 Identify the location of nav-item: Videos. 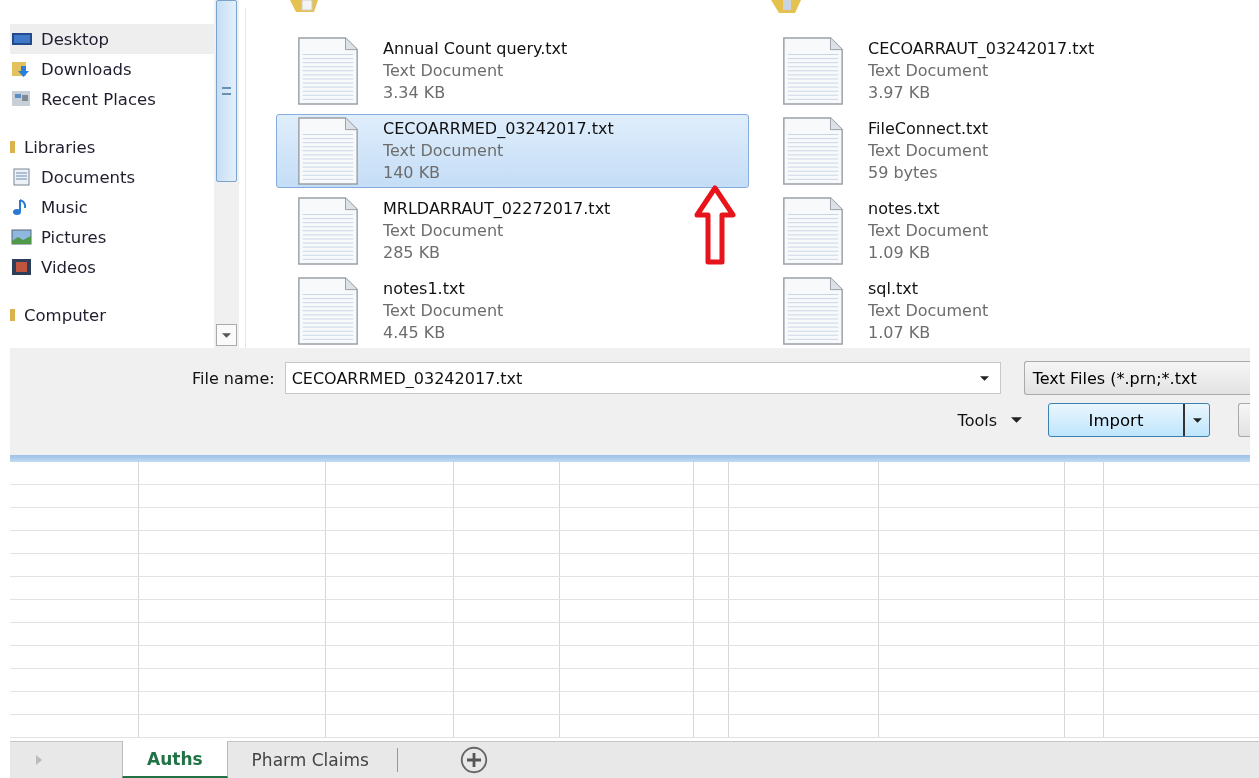
(112, 267).